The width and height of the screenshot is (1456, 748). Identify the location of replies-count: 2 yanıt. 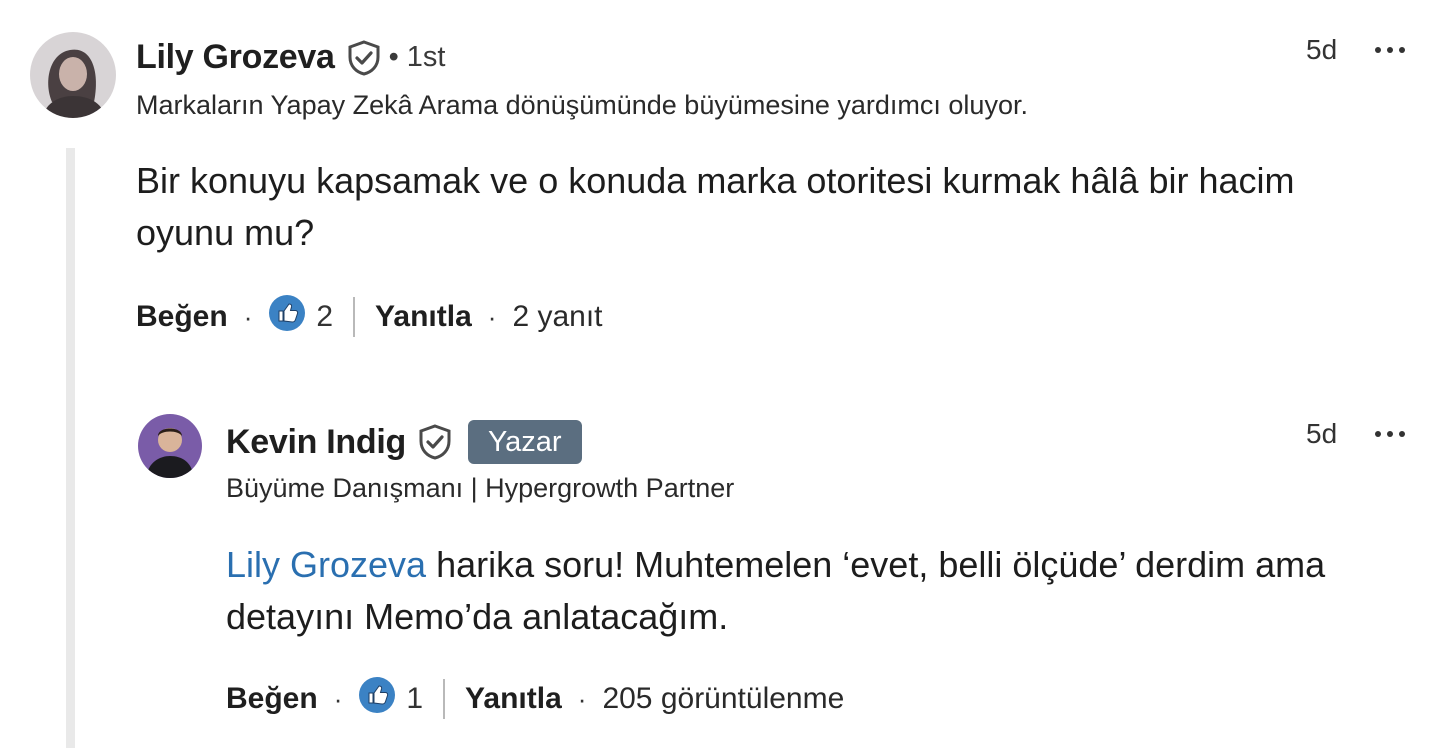
(557, 317).